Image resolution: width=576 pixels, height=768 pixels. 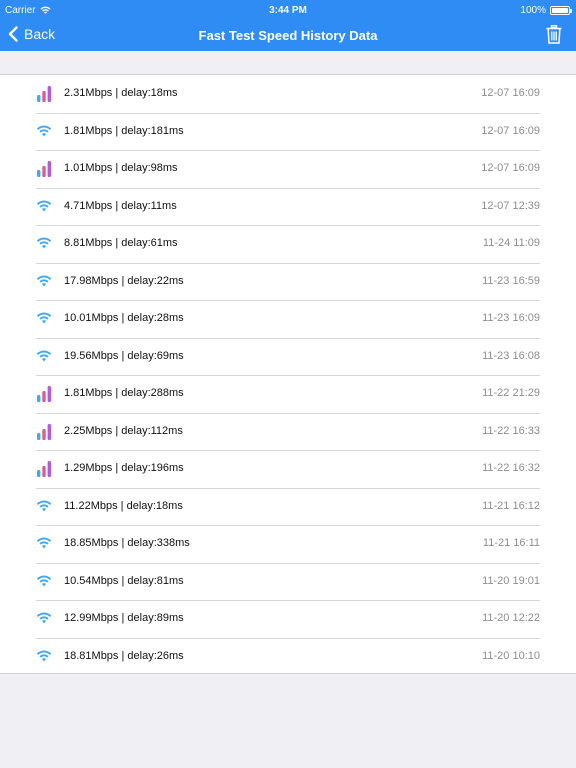 I want to click on speed-delay-text: 10.54Mbps | delay:81ms, so click(x=124, y=580).